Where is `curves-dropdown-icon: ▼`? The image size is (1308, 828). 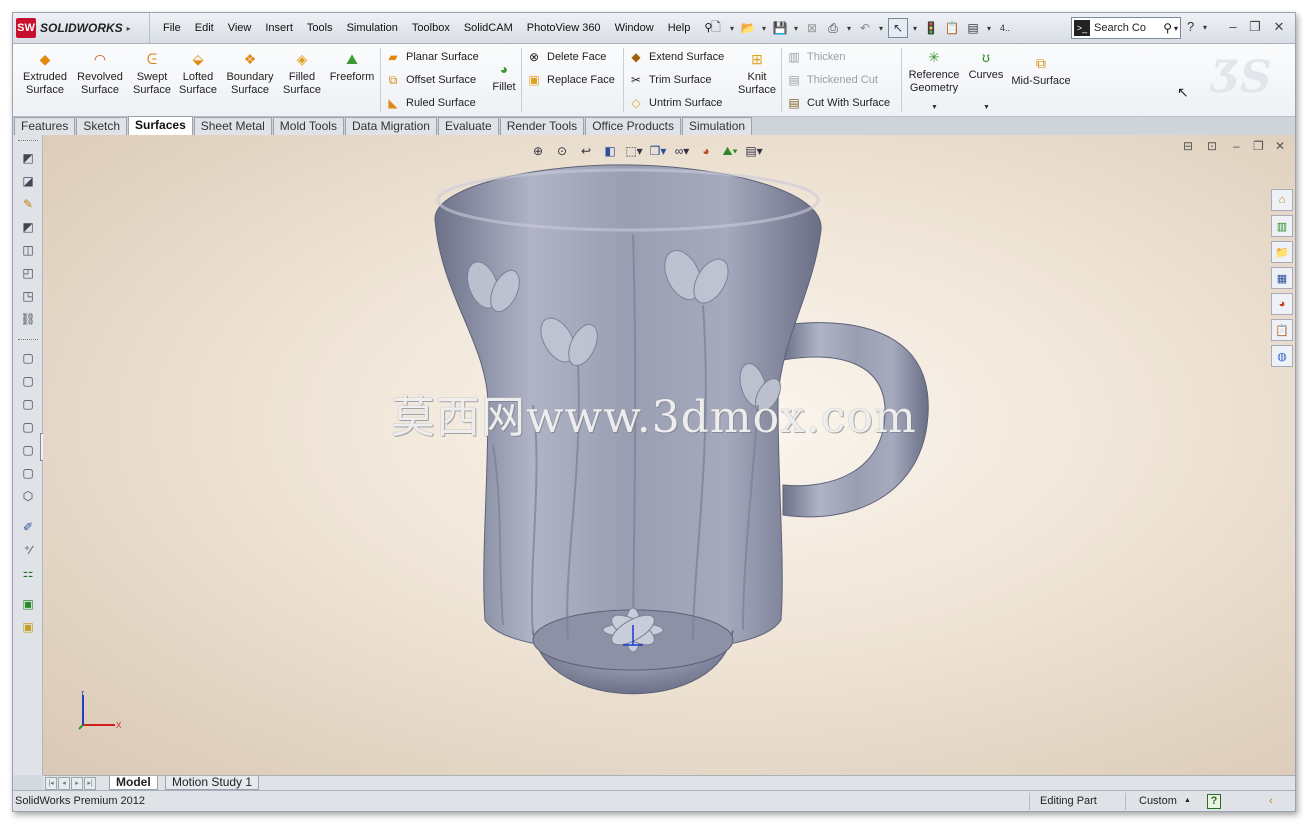
curves-dropdown-icon: ▼ is located at coordinates (986, 107).